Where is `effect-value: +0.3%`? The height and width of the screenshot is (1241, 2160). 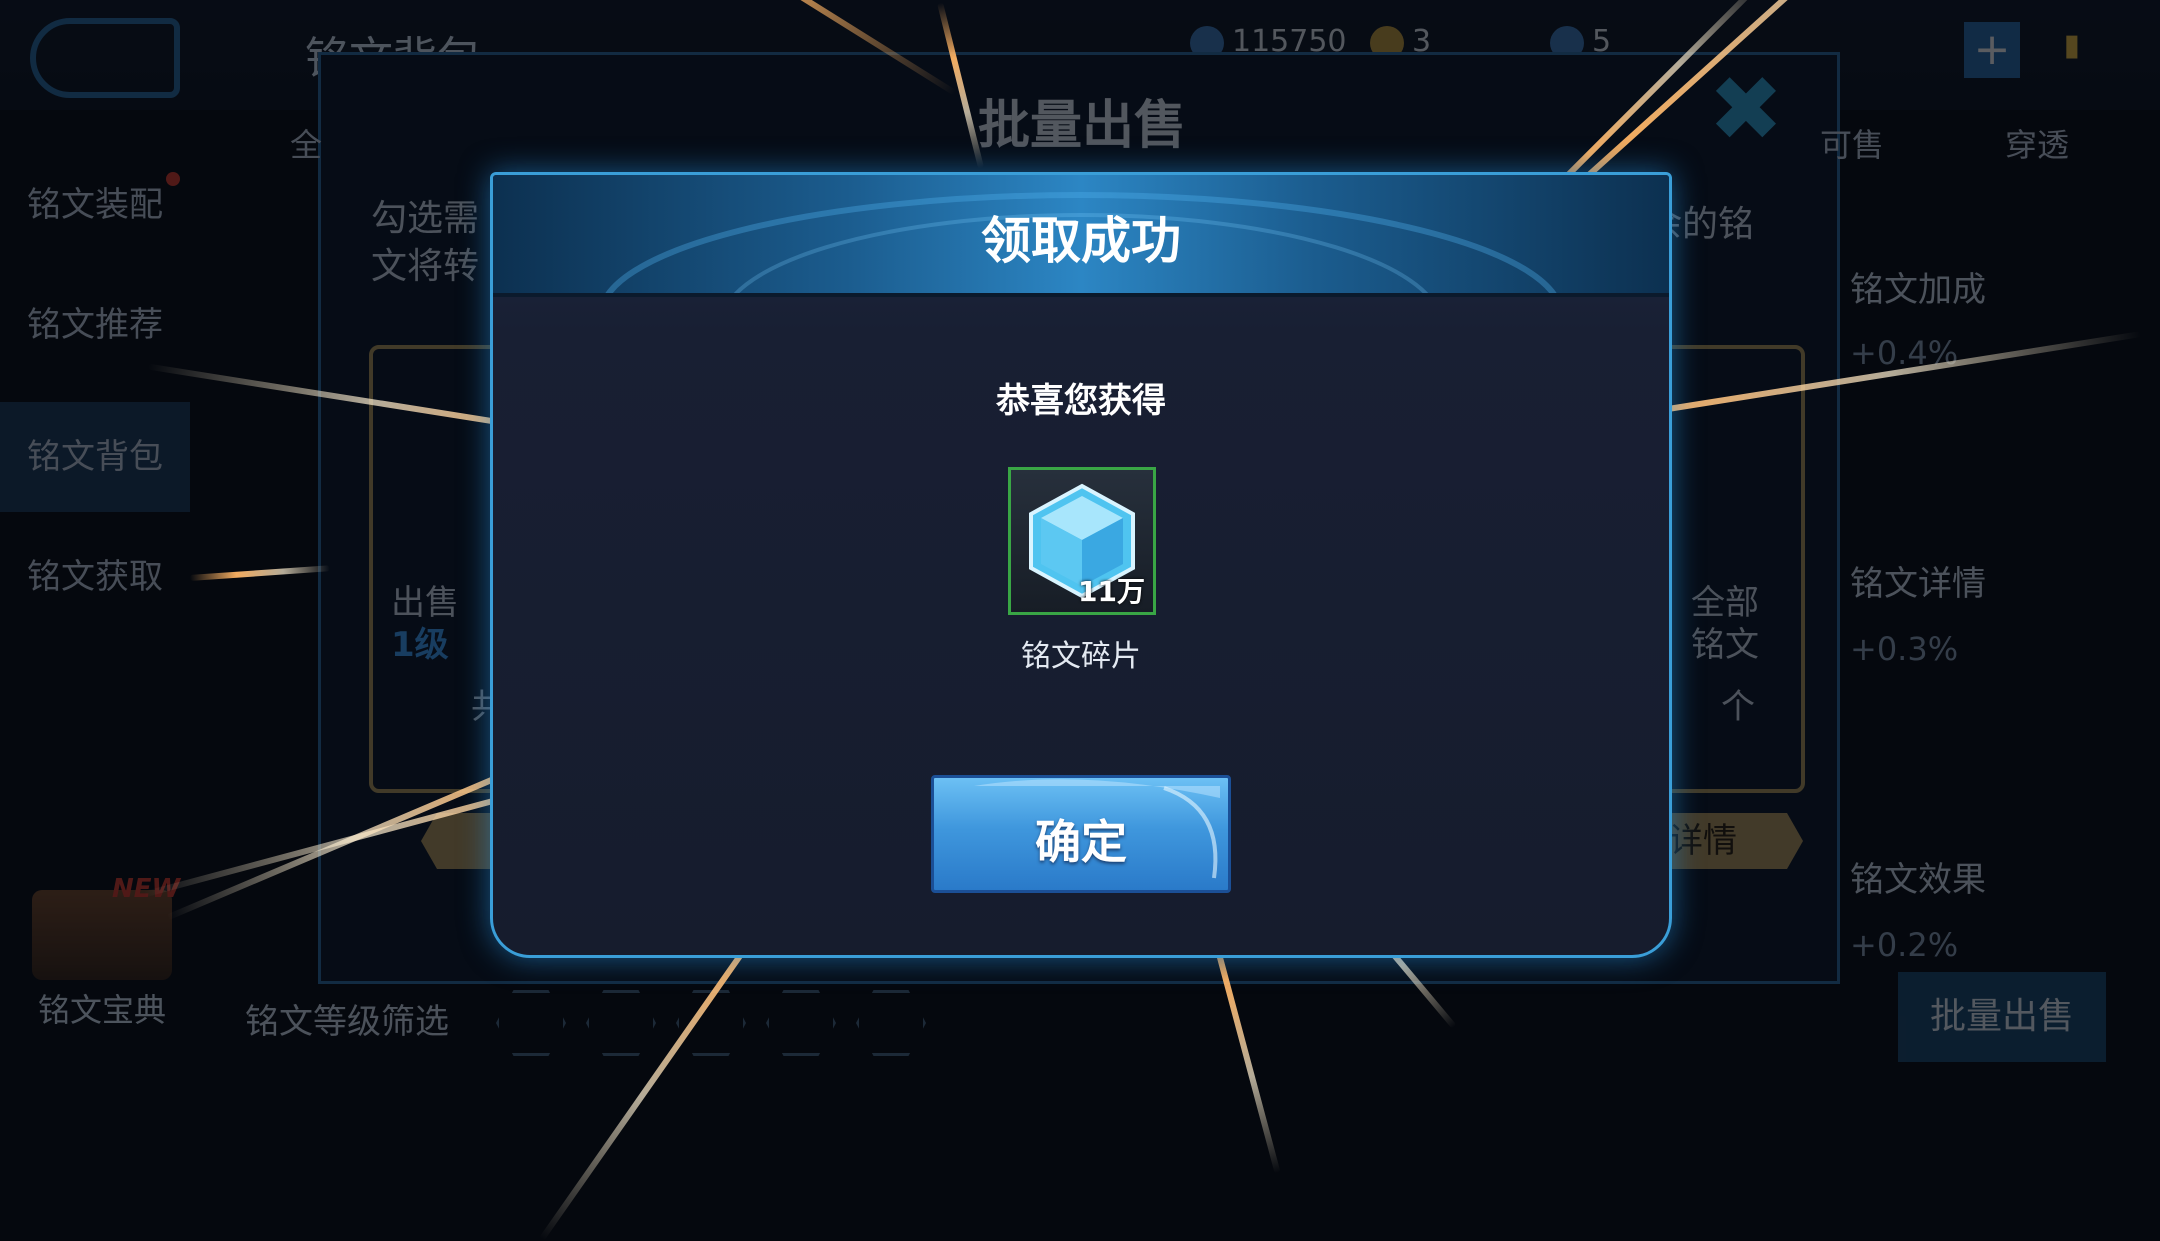 effect-value: +0.3% is located at coordinates (1904, 649).